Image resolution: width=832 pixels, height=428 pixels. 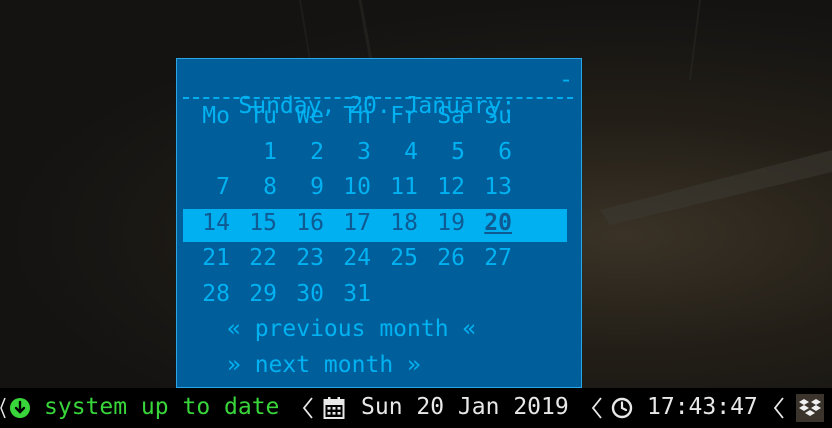 What do you see at coordinates (488, 258) in the screenshot?
I see `day-cell: 27` at bounding box center [488, 258].